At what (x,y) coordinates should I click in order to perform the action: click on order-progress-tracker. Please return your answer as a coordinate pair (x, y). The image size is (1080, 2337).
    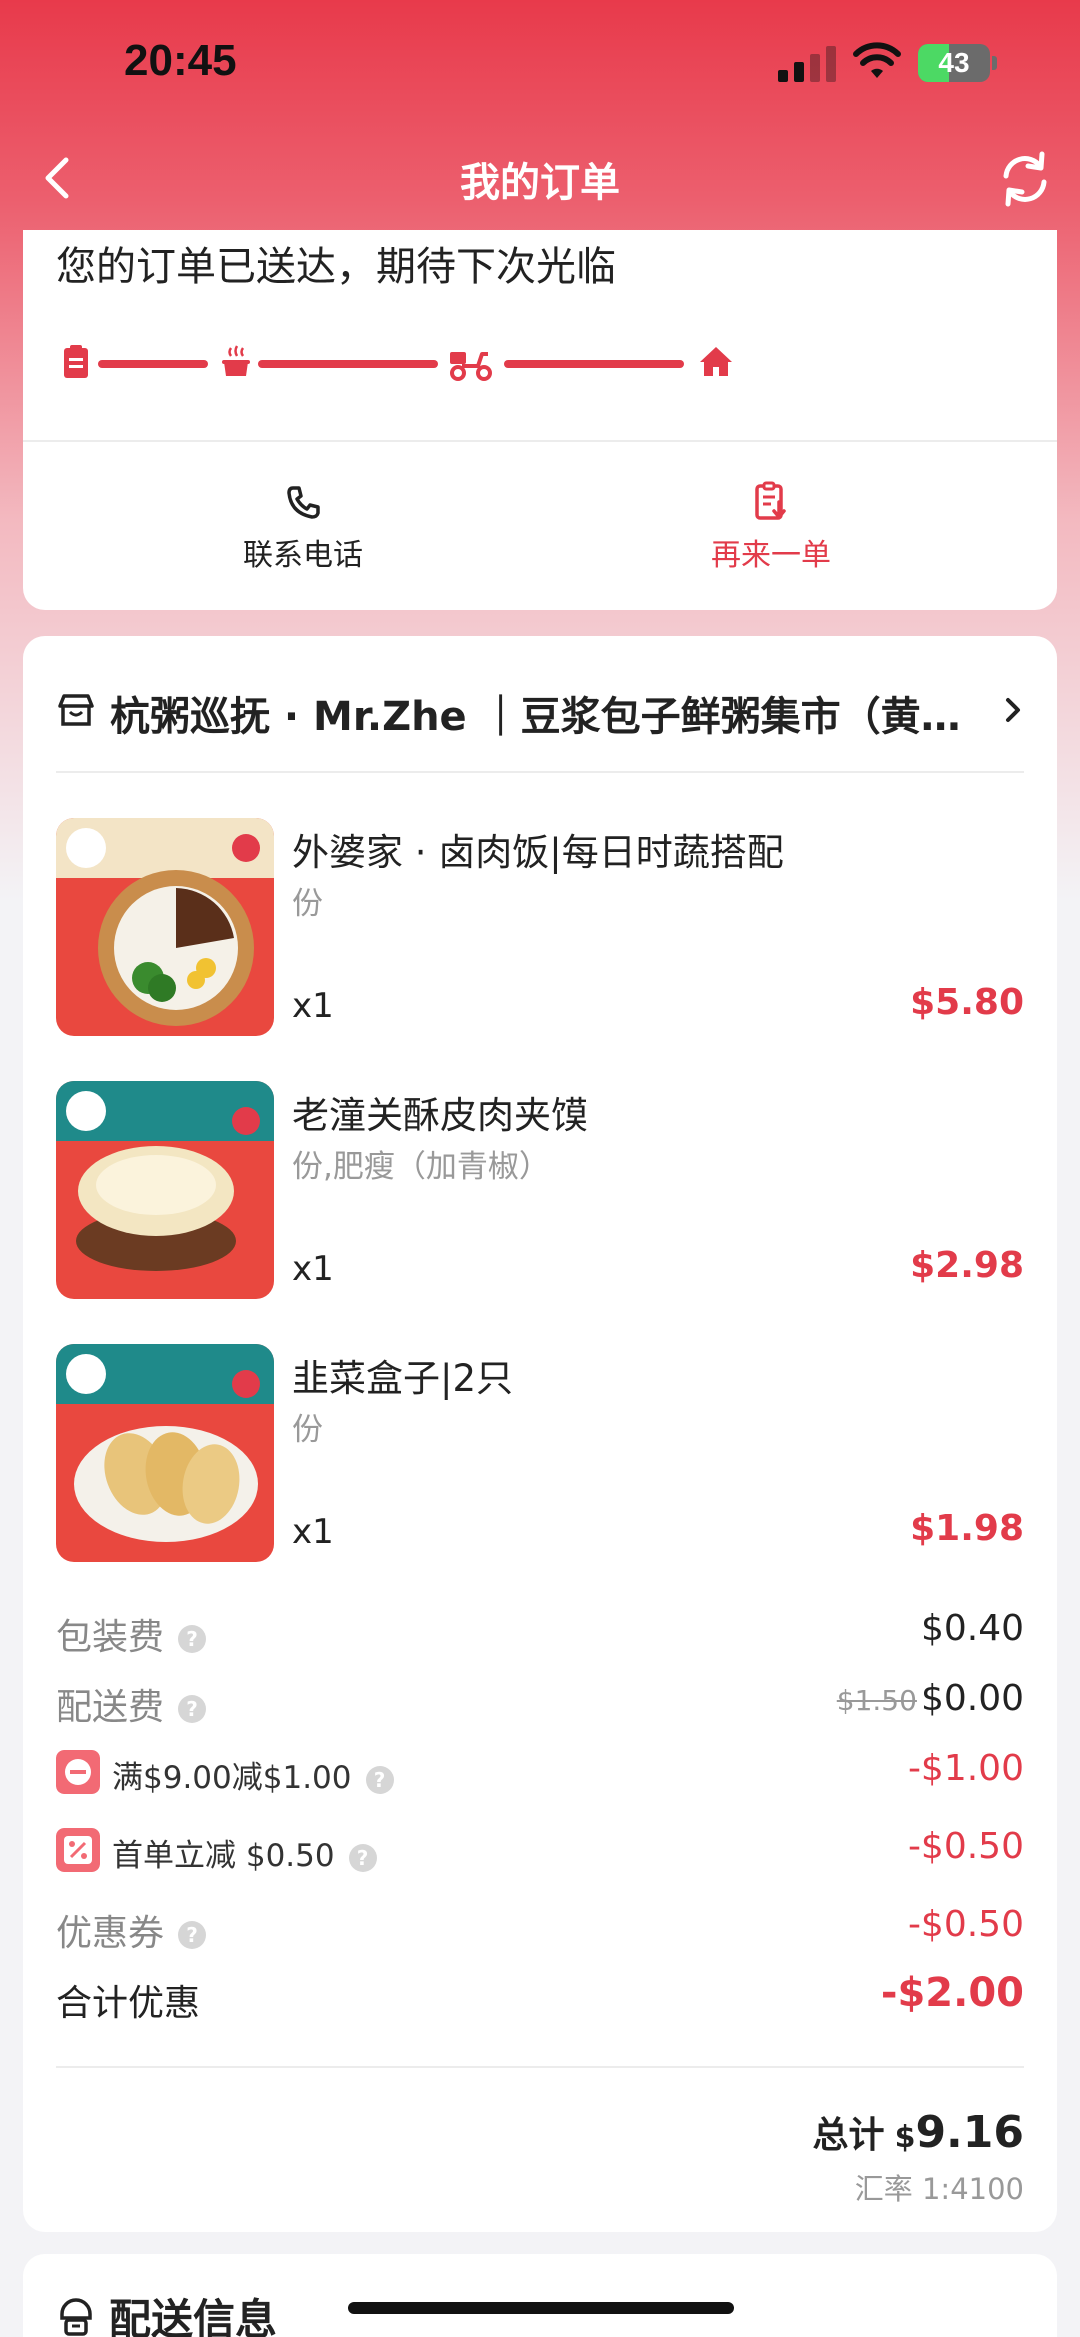
    Looking at the image, I should click on (541, 360).